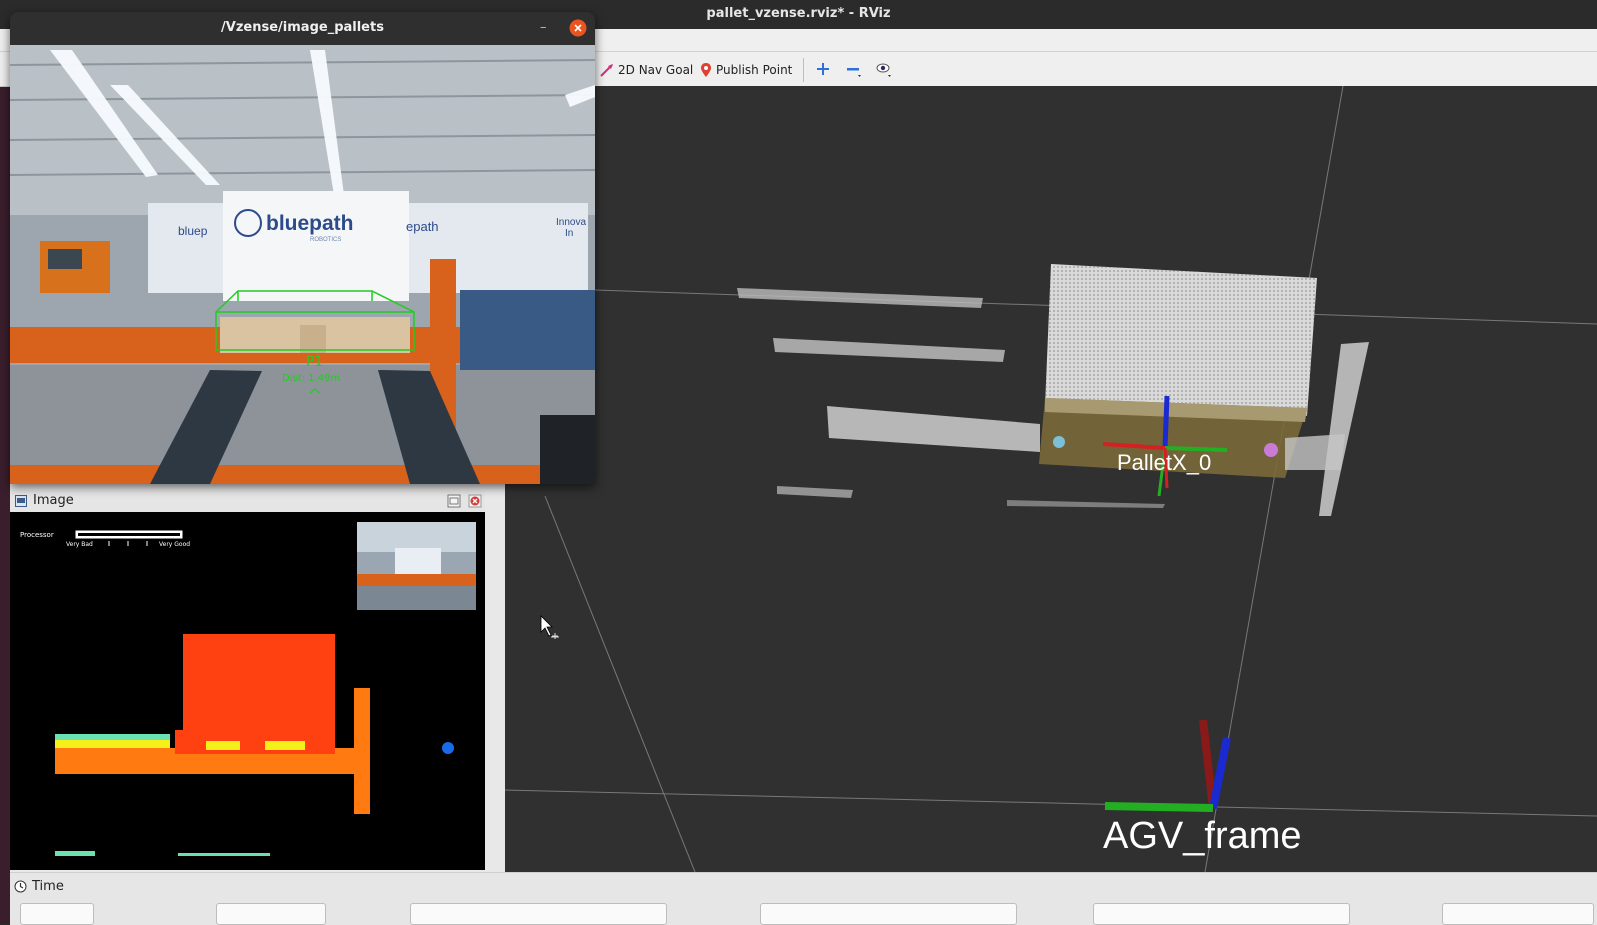 The image size is (1597, 925). What do you see at coordinates (48, 886) in the screenshot?
I see `time-panel-title: Time` at bounding box center [48, 886].